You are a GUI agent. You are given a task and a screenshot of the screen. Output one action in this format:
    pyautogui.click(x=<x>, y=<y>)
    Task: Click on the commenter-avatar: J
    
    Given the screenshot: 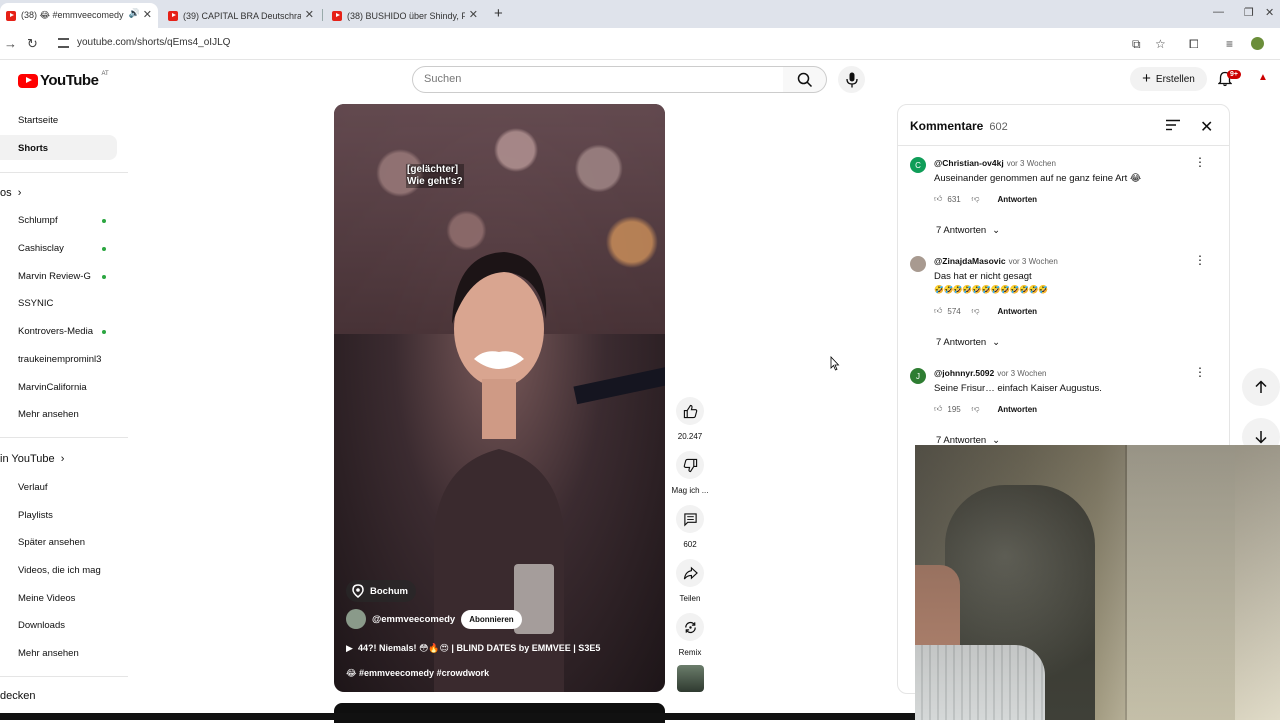 What is the action you would take?
    pyautogui.click(x=918, y=376)
    